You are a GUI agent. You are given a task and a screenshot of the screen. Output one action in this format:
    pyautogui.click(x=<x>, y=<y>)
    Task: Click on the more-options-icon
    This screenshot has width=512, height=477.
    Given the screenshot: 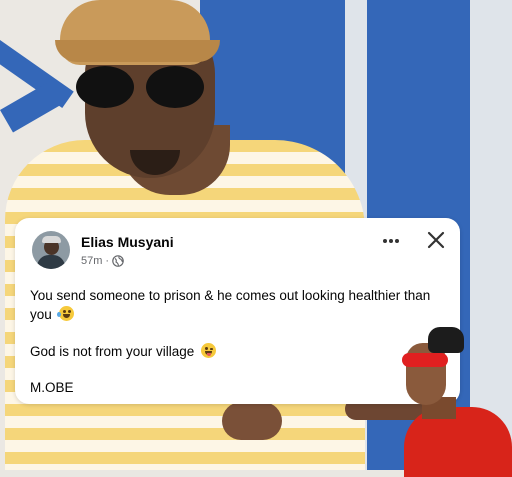 What is the action you would take?
    pyautogui.click(x=391, y=241)
    